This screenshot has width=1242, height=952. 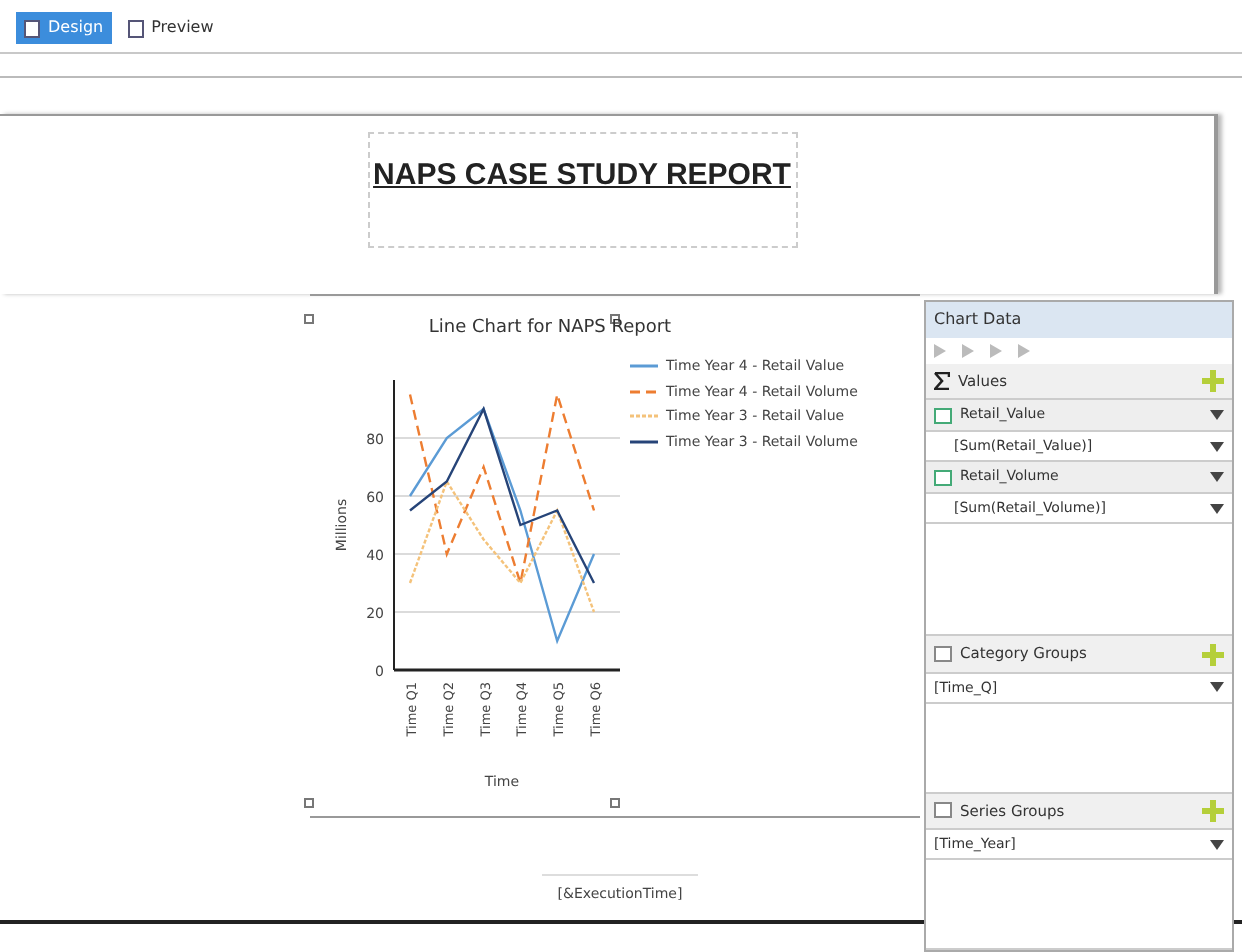 I want to click on title-textbox: NAPS CASE STUDY REPORT, so click(x=582, y=190).